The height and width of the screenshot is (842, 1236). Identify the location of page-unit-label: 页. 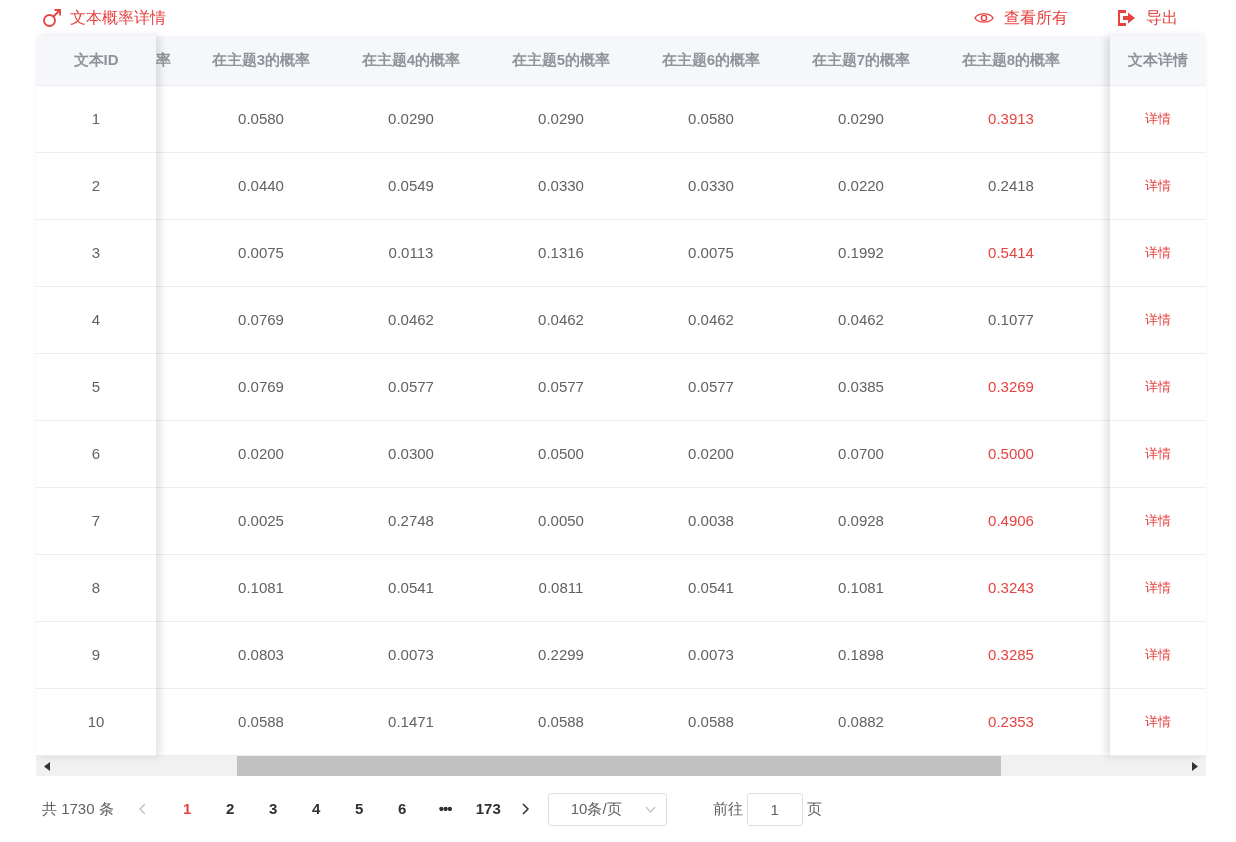
(814, 808).